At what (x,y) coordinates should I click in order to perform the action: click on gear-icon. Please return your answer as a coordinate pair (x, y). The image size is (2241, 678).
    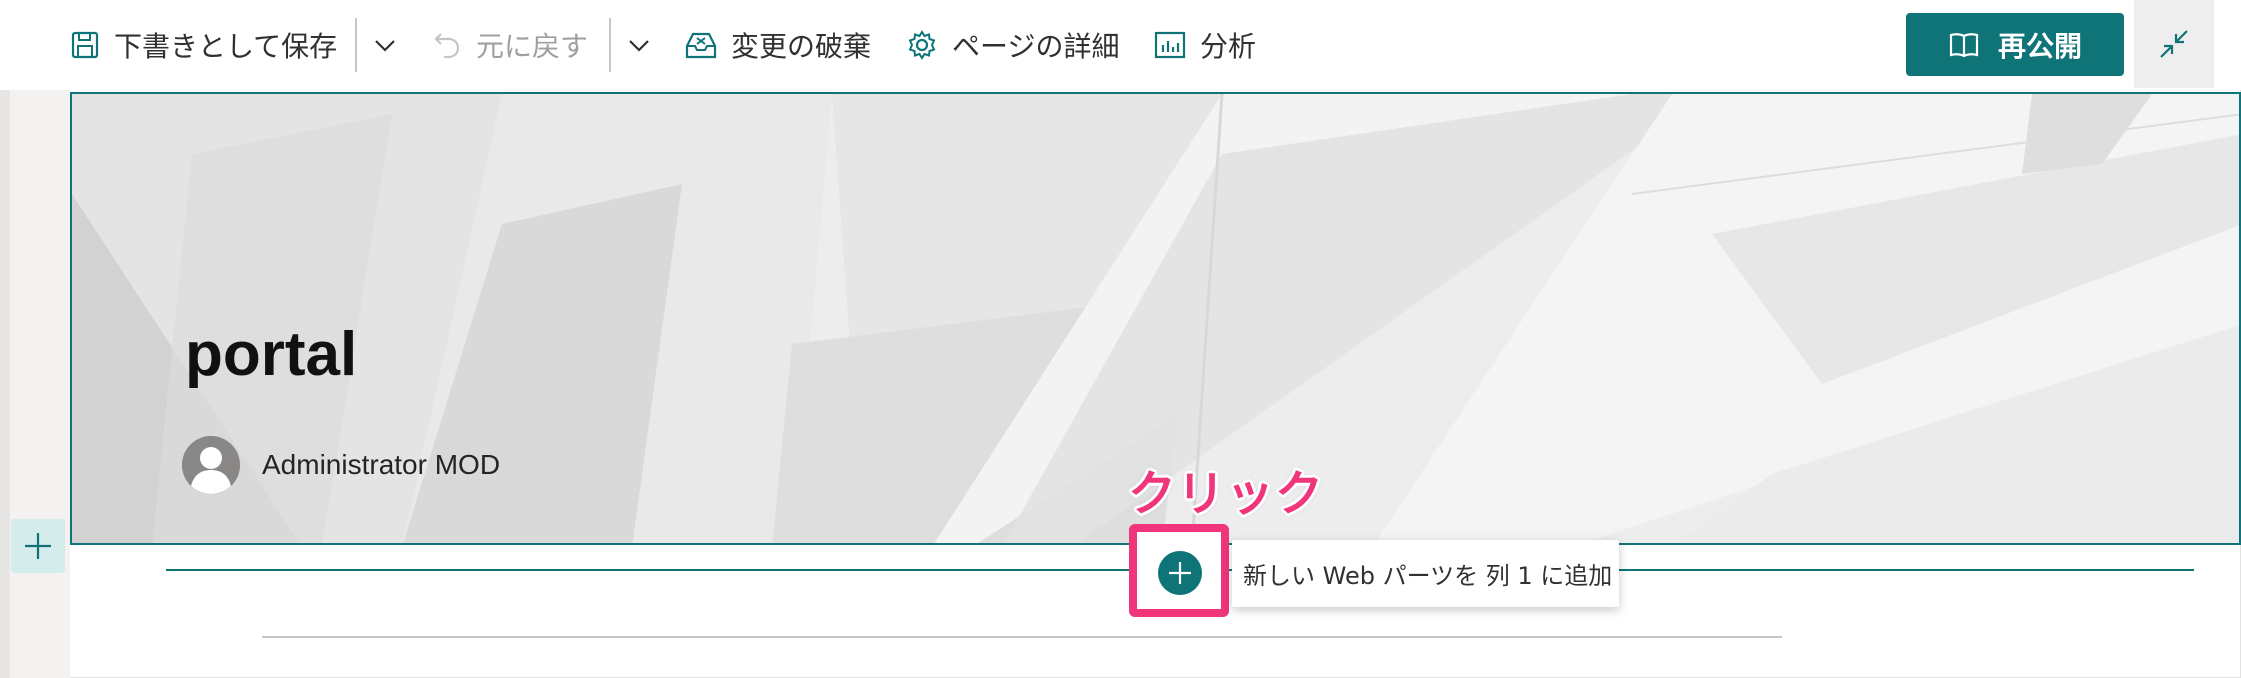
    Looking at the image, I should click on (922, 45).